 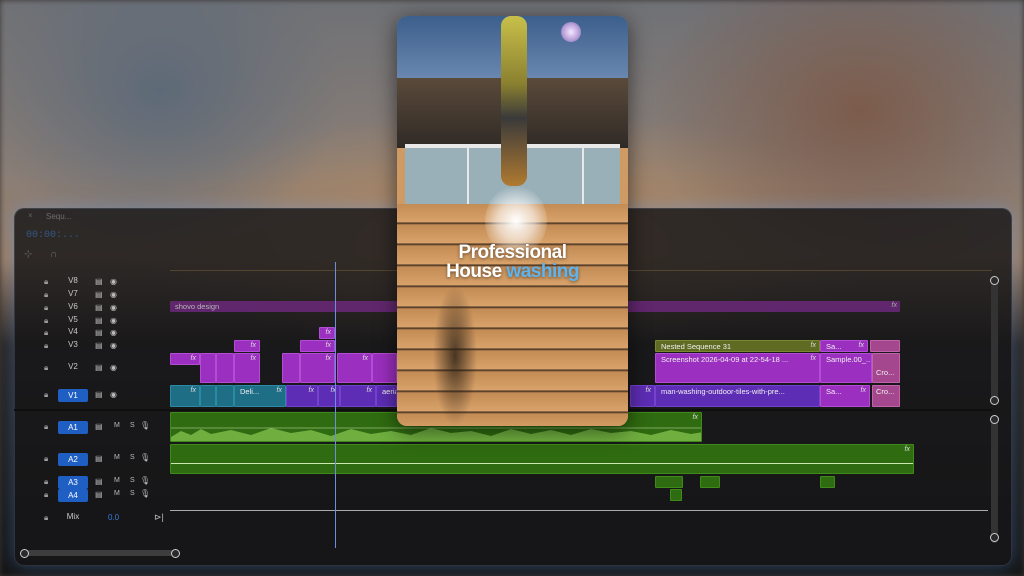 I want to click on video-scroll-handle-top, so click(x=994, y=280).